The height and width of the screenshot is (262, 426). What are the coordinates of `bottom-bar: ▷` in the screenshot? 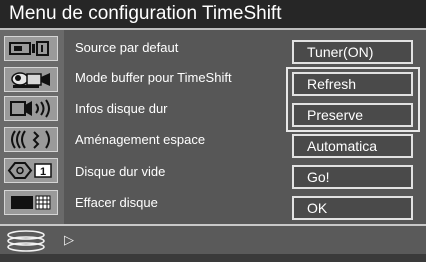 It's located at (213, 239).